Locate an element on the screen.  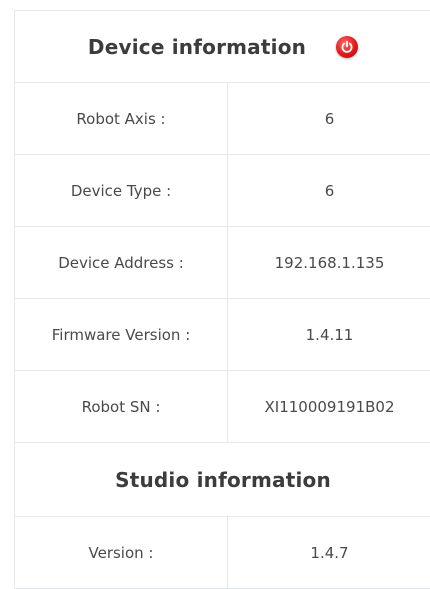
robot-sn-row: Robot SN : XI110009191B02 is located at coordinates (222, 407).